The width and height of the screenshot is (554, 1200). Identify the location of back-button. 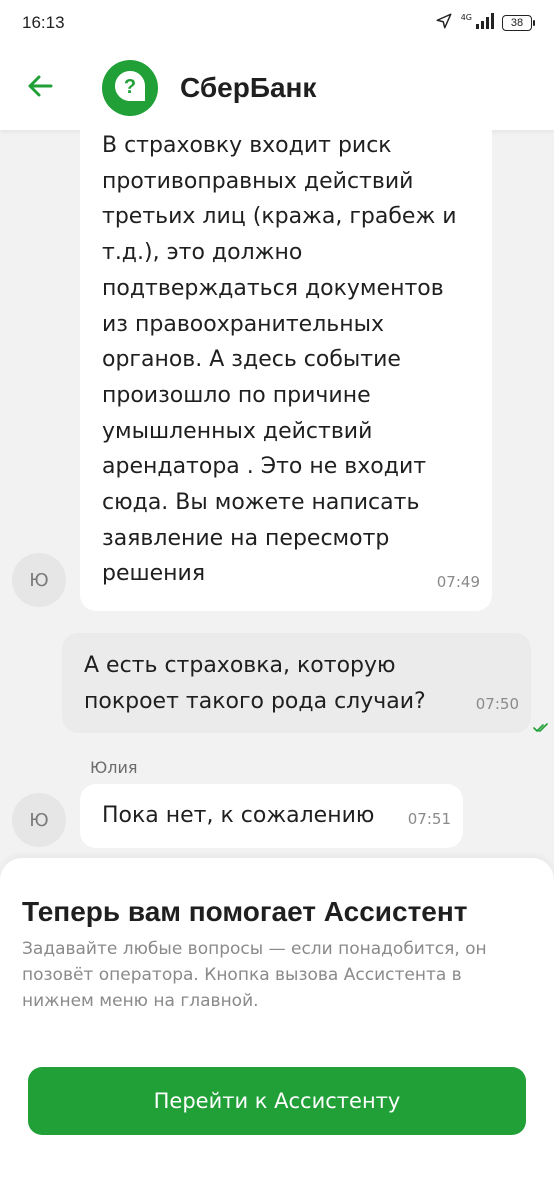
(40, 88).